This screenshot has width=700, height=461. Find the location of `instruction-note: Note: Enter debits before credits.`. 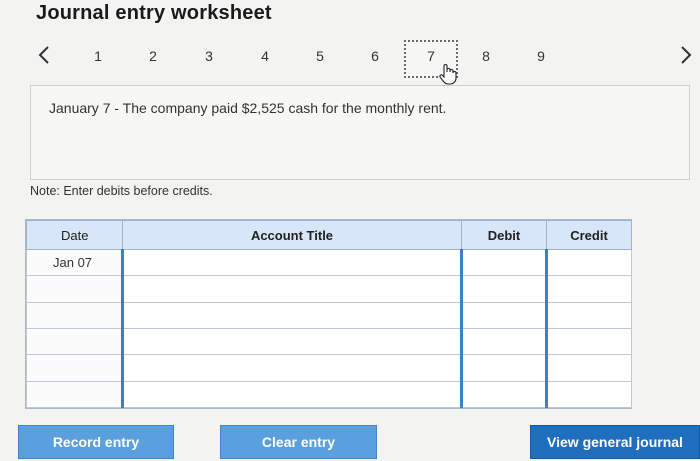

instruction-note: Note: Enter debits before credits. is located at coordinates (121, 191).